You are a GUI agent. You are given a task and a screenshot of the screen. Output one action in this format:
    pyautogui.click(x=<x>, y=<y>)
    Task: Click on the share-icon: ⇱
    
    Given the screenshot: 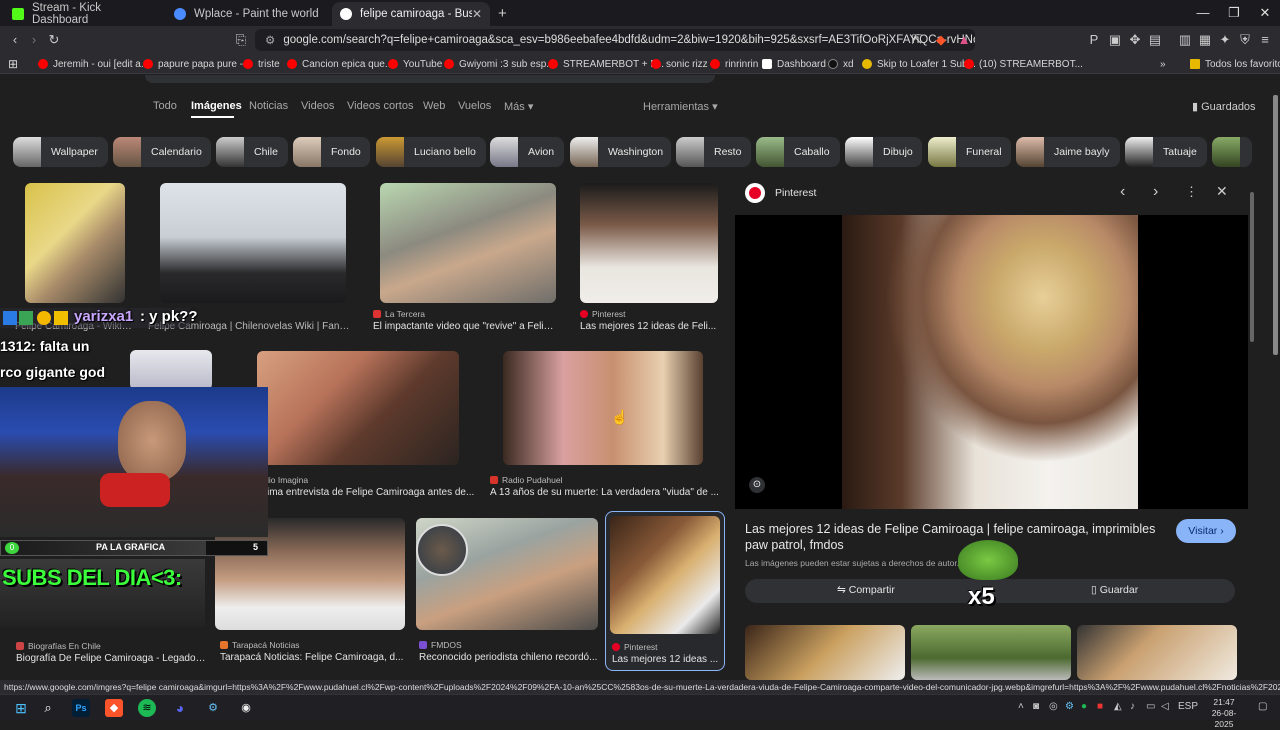 What is the action you would take?
    pyautogui.click(x=917, y=40)
    